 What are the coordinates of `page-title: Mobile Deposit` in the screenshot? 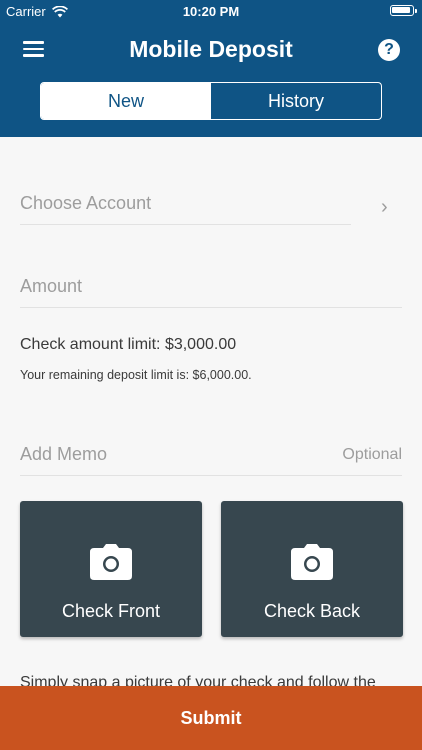 It's located at (211, 49).